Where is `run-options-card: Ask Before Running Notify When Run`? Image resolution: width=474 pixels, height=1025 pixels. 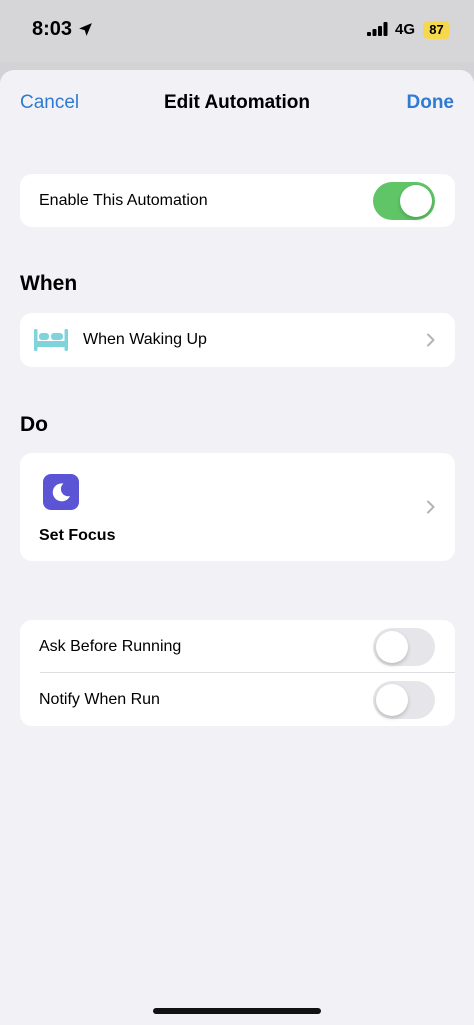 run-options-card: Ask Before Running Notify When Run is located at coordinates (237, 673).